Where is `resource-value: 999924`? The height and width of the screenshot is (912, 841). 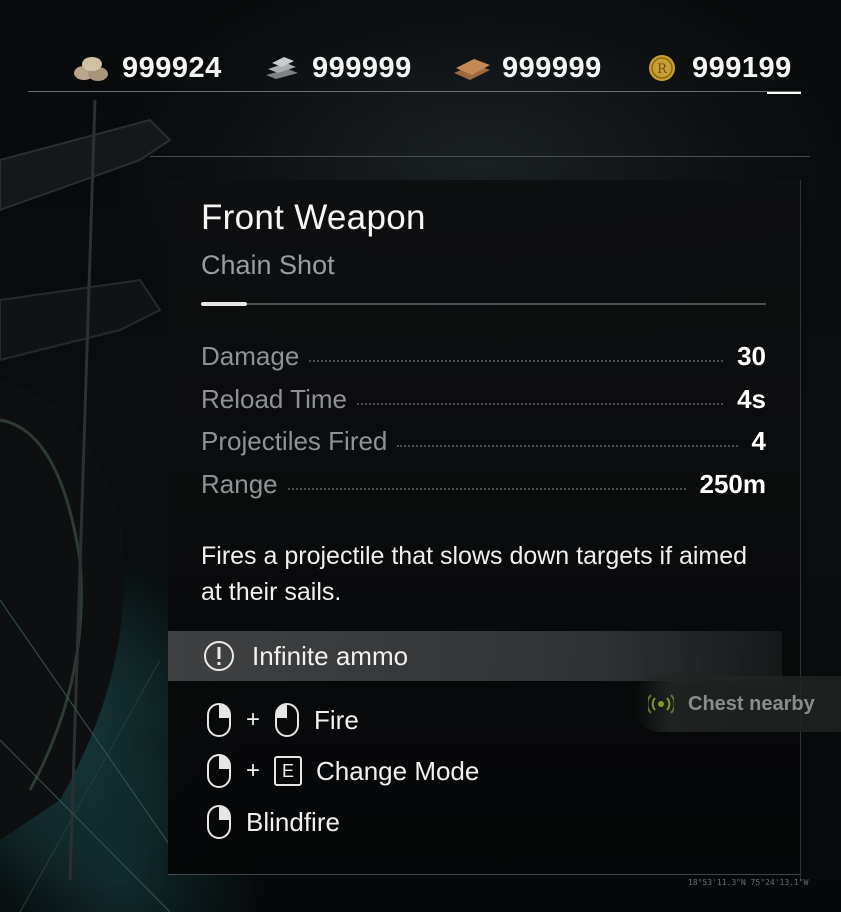 resource-value: 999924 is located at coordinates (172, 67).